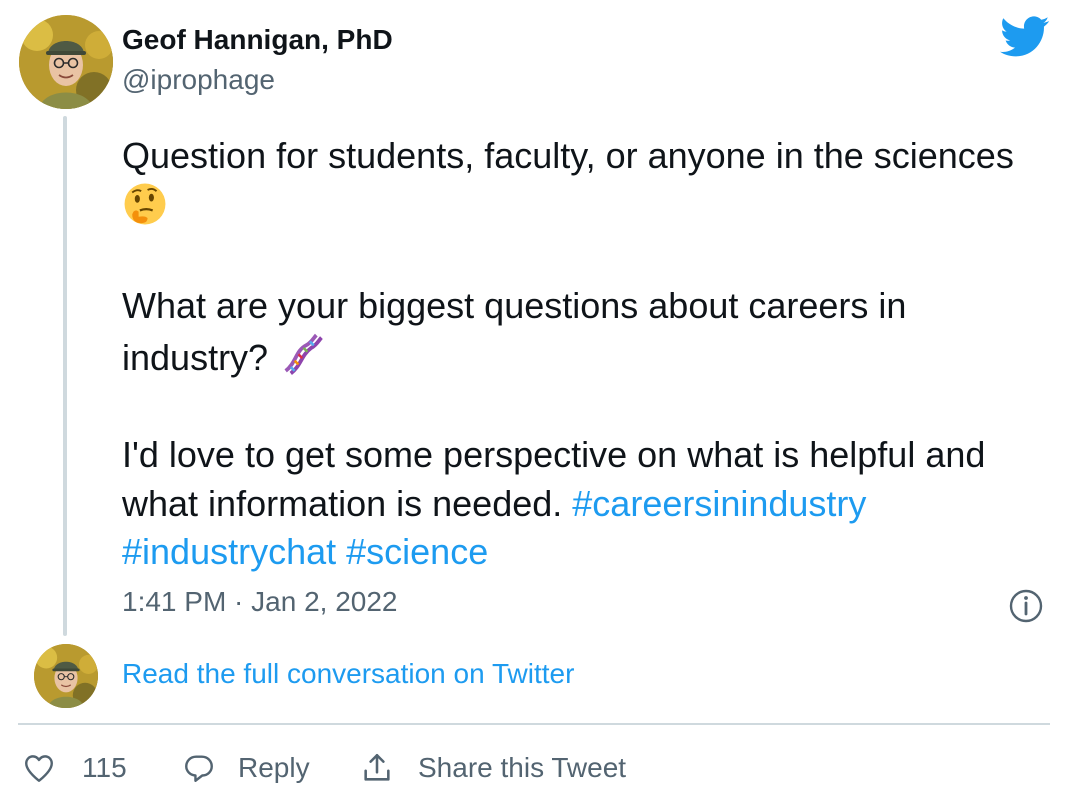 This screenshot has width=1072, height=800. What do you see at coordinates (74, 768) in the screenshot?
I see `like-button: 115` at bounding box center [74, 768].